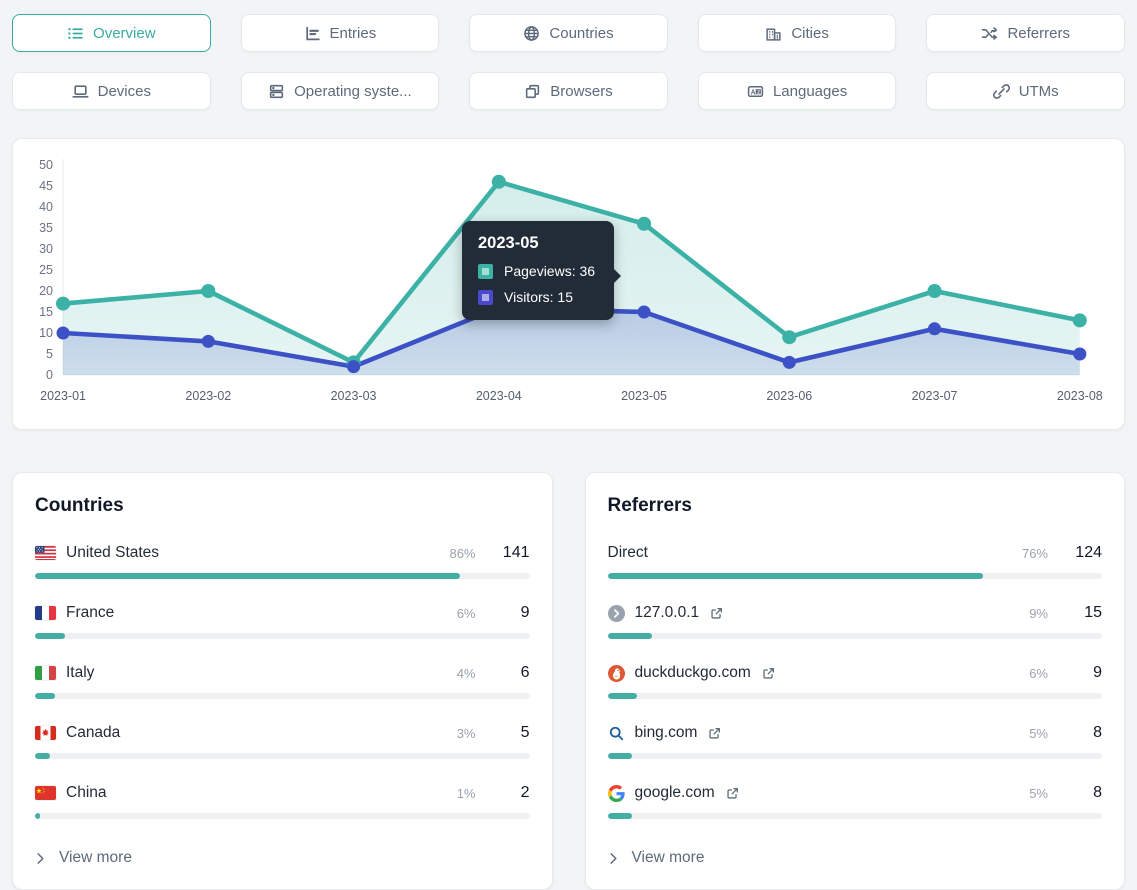  I want to click on row-value: 124, so click(1088, 552).